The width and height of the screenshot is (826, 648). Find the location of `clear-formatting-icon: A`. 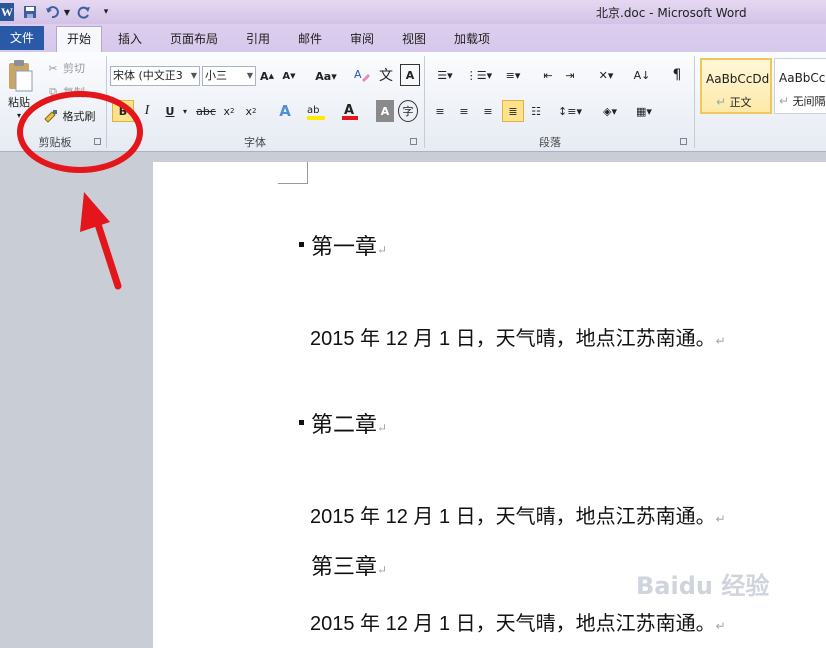

clear-formatting-icon: A is located at coordinates (362, 75).